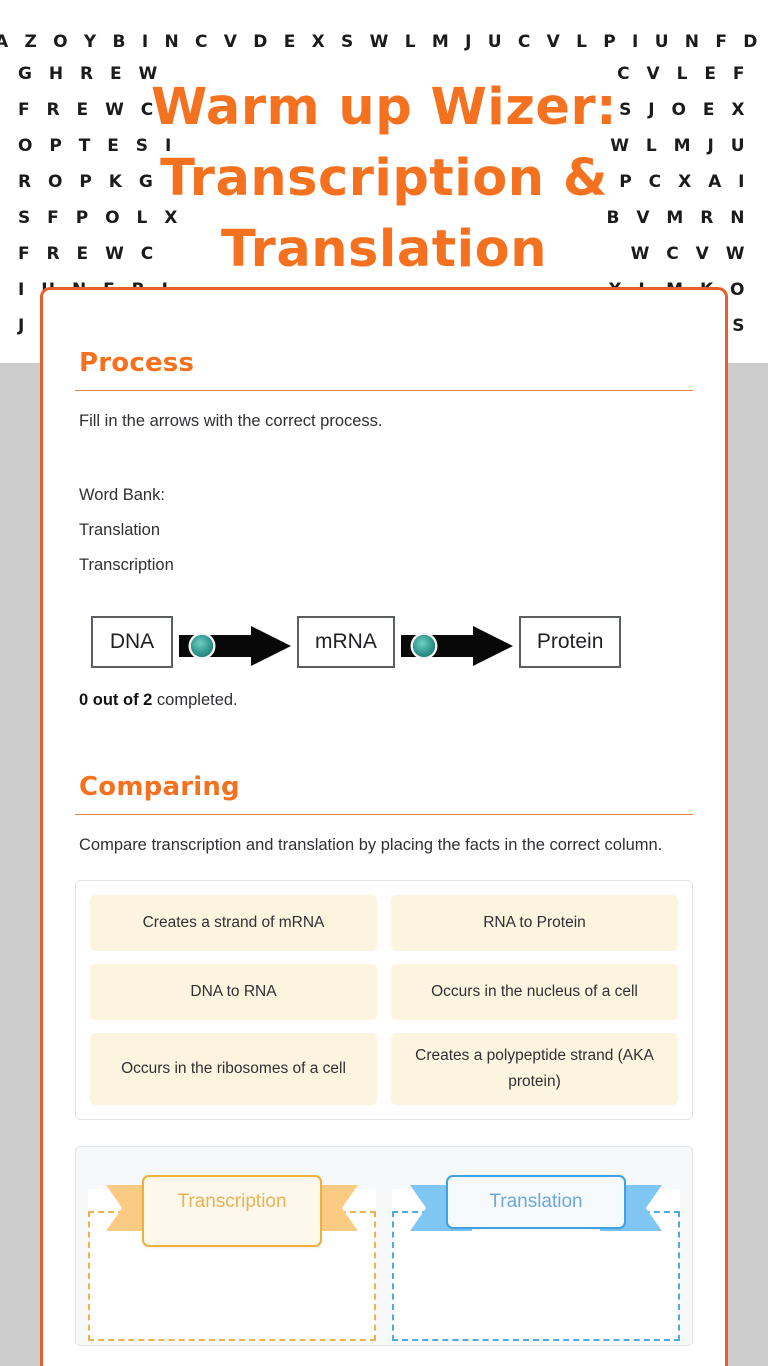 The height and width of the screenshot is (1366, 768). What do you see at coordinates (100, 218) in the screenshot?
I see `letter-row-left-text: S F P O L X` at bounding box center [100, 218].